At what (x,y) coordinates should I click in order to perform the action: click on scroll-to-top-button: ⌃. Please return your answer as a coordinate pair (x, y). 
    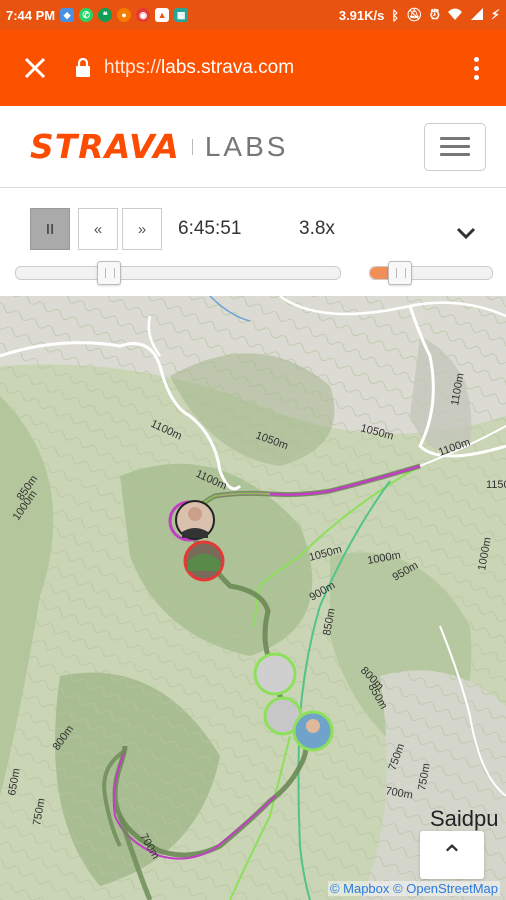
    Looking at the image, I should click on (452, 855).